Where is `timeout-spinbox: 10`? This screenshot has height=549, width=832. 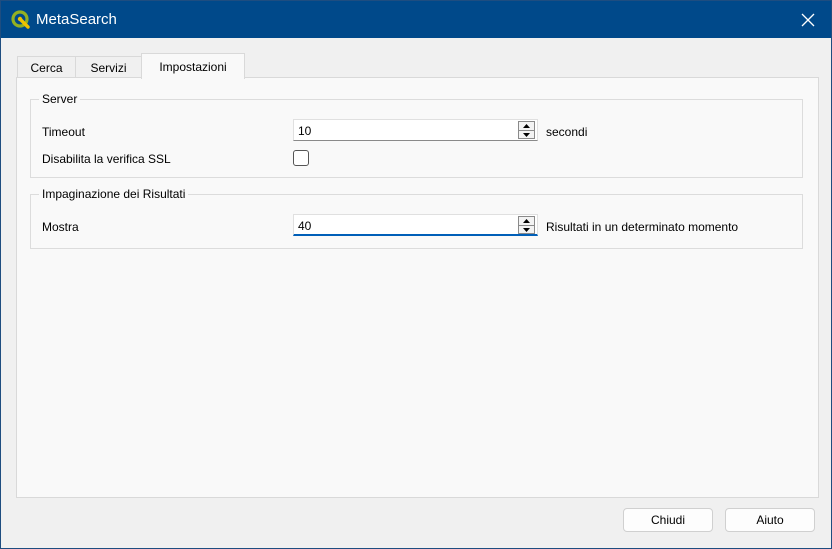 timeout-spinbox: 10 is located at coordinates (415, 130).